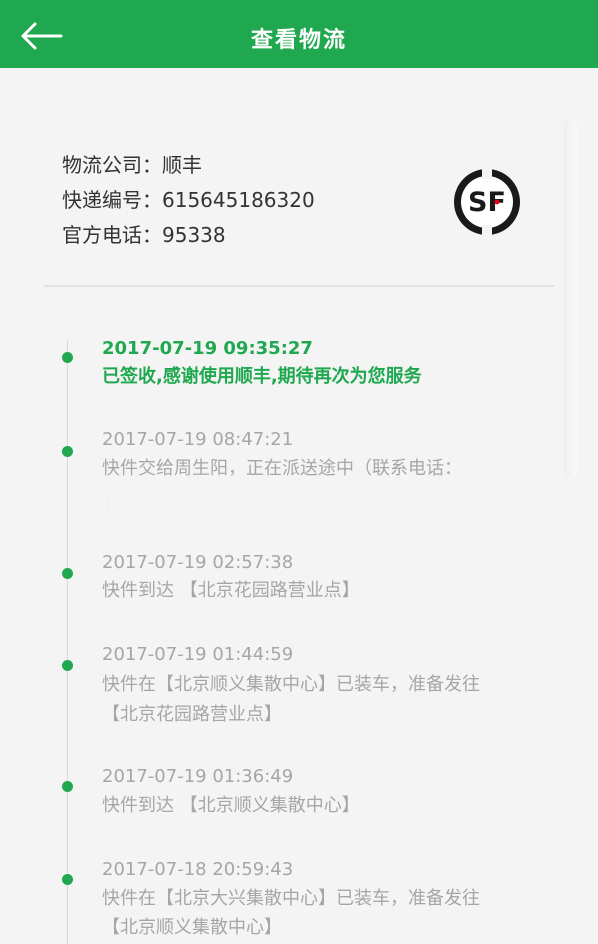 The height and width of the screenshot is (944, 598). I want to click on event-description: 快件到达 【北京花园路营业点】, so click(231, 590).